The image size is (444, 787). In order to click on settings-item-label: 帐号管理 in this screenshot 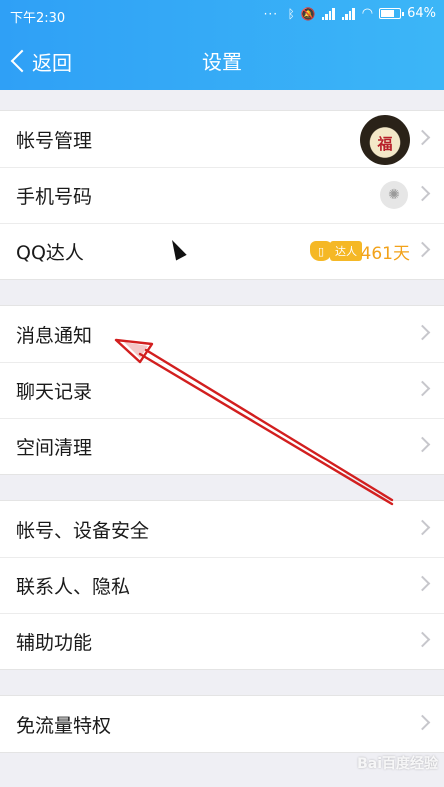, I will do `click(54, 140)`.